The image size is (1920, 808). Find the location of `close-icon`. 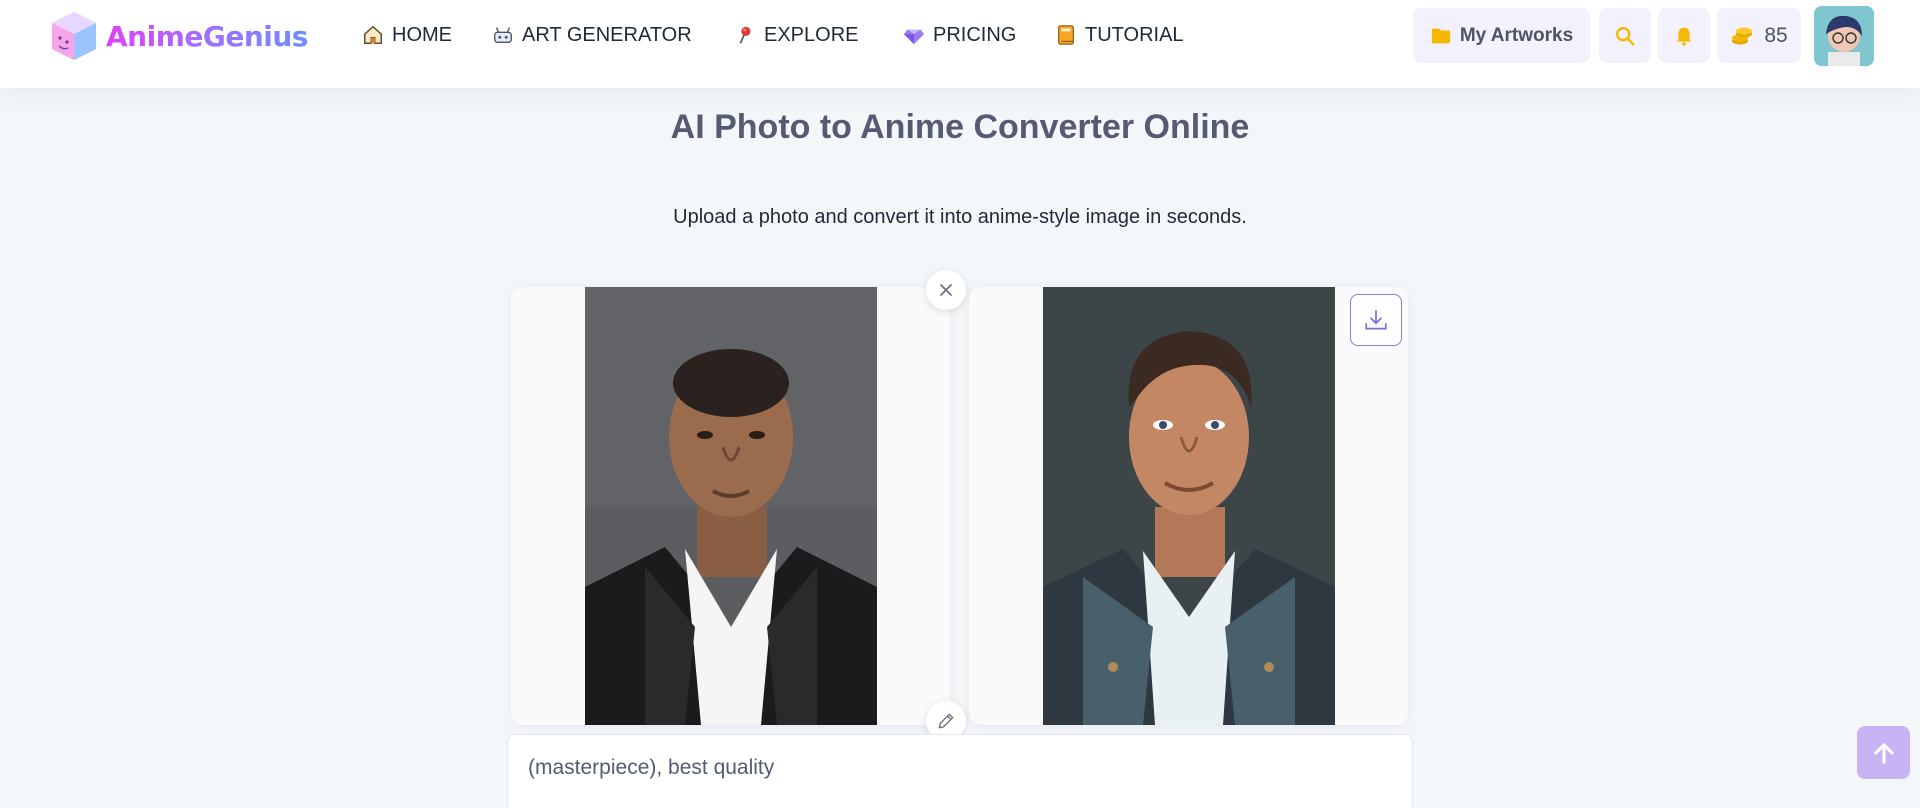

close-icon is located at coordinates (946, 290).